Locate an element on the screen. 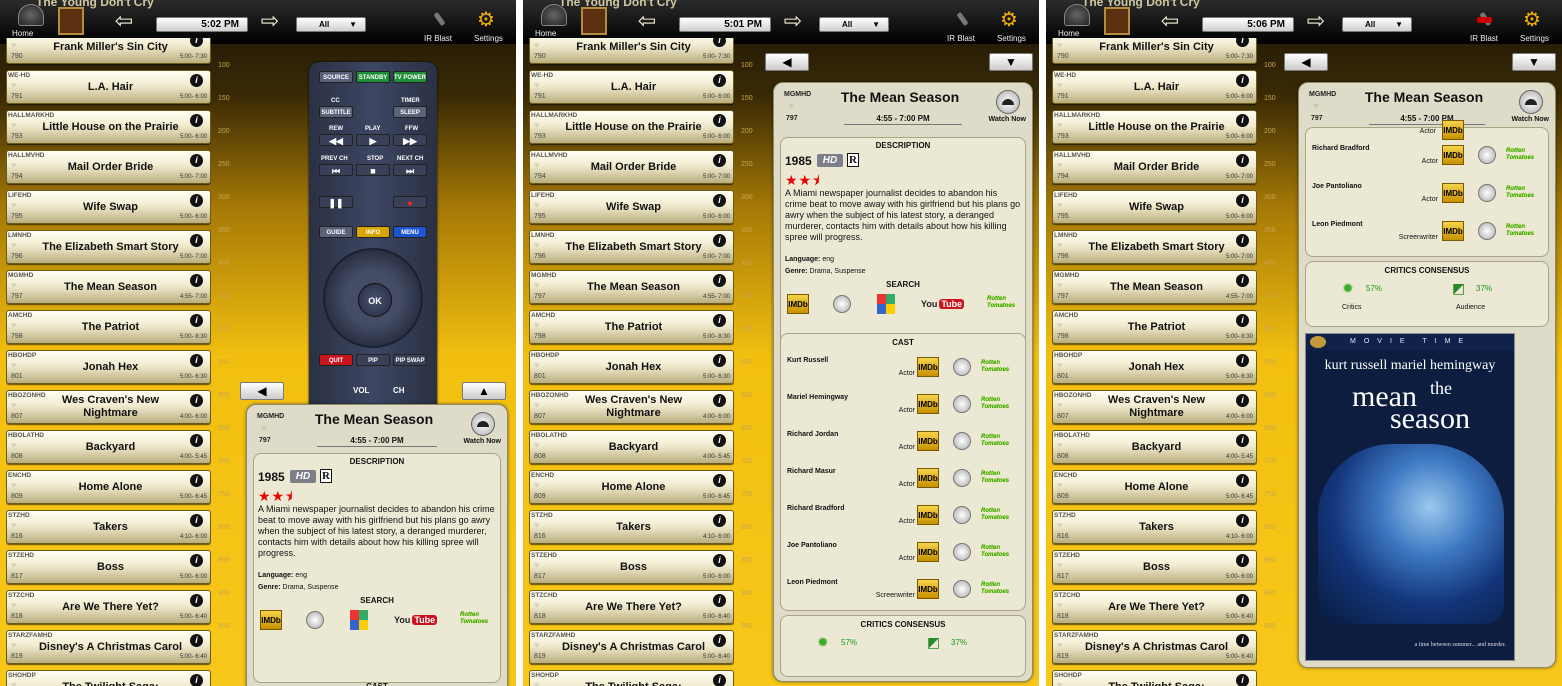 The height and width of the screenshot is (686, 1562). ir-blast-icon is located at coordinates (1485, 20).